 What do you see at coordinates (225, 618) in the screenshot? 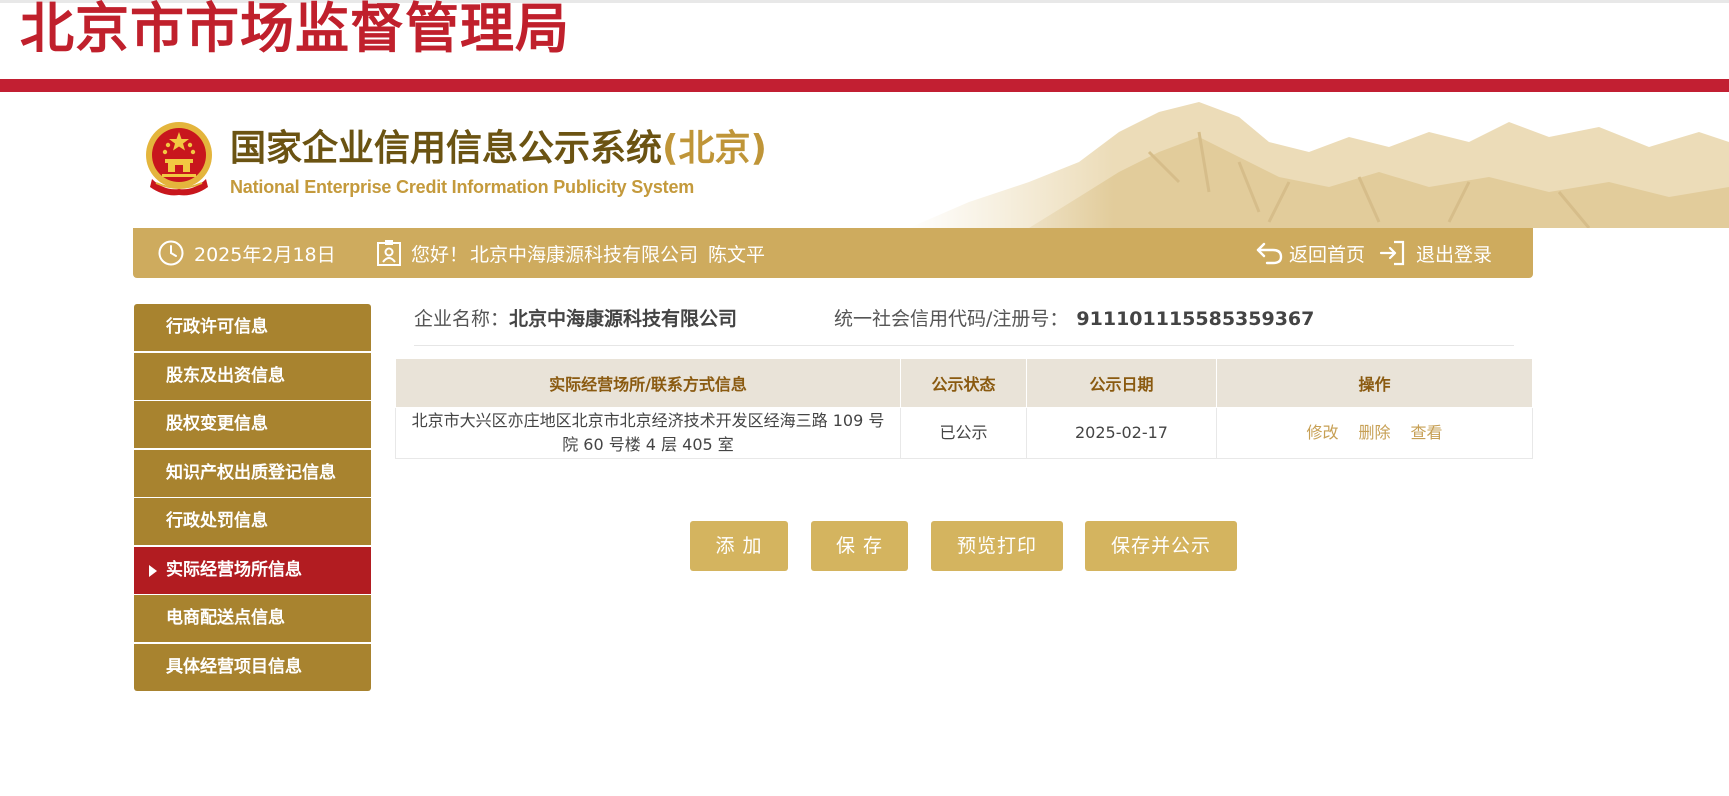
I see `sidebar-item-label: 电商配送点信息` at bounding box center [225, 618].